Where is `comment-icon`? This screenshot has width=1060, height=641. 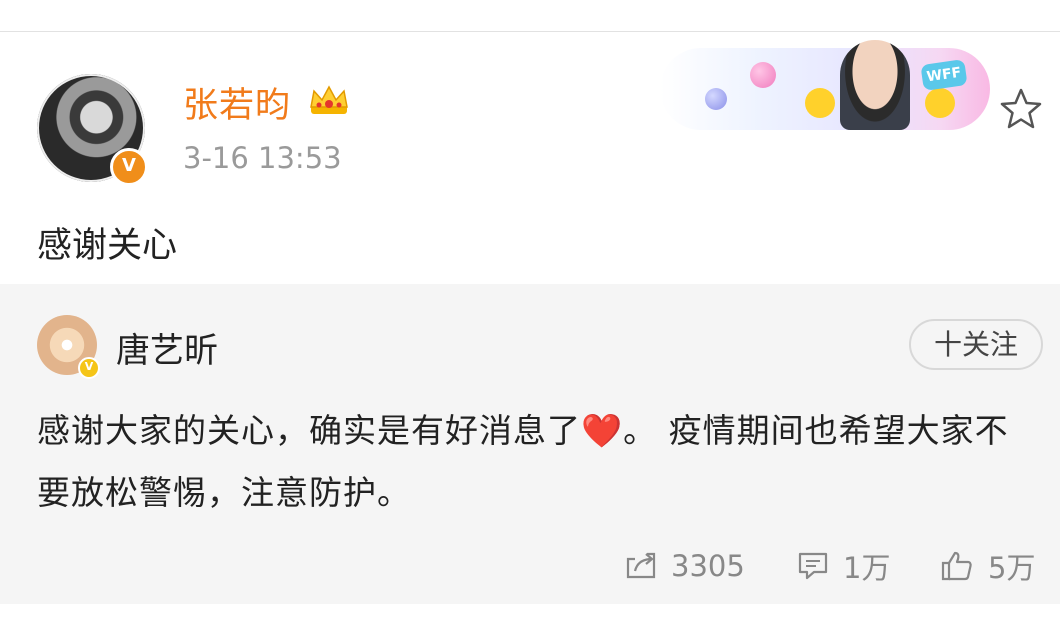 comment-icon is located at coordinates (813, 566).